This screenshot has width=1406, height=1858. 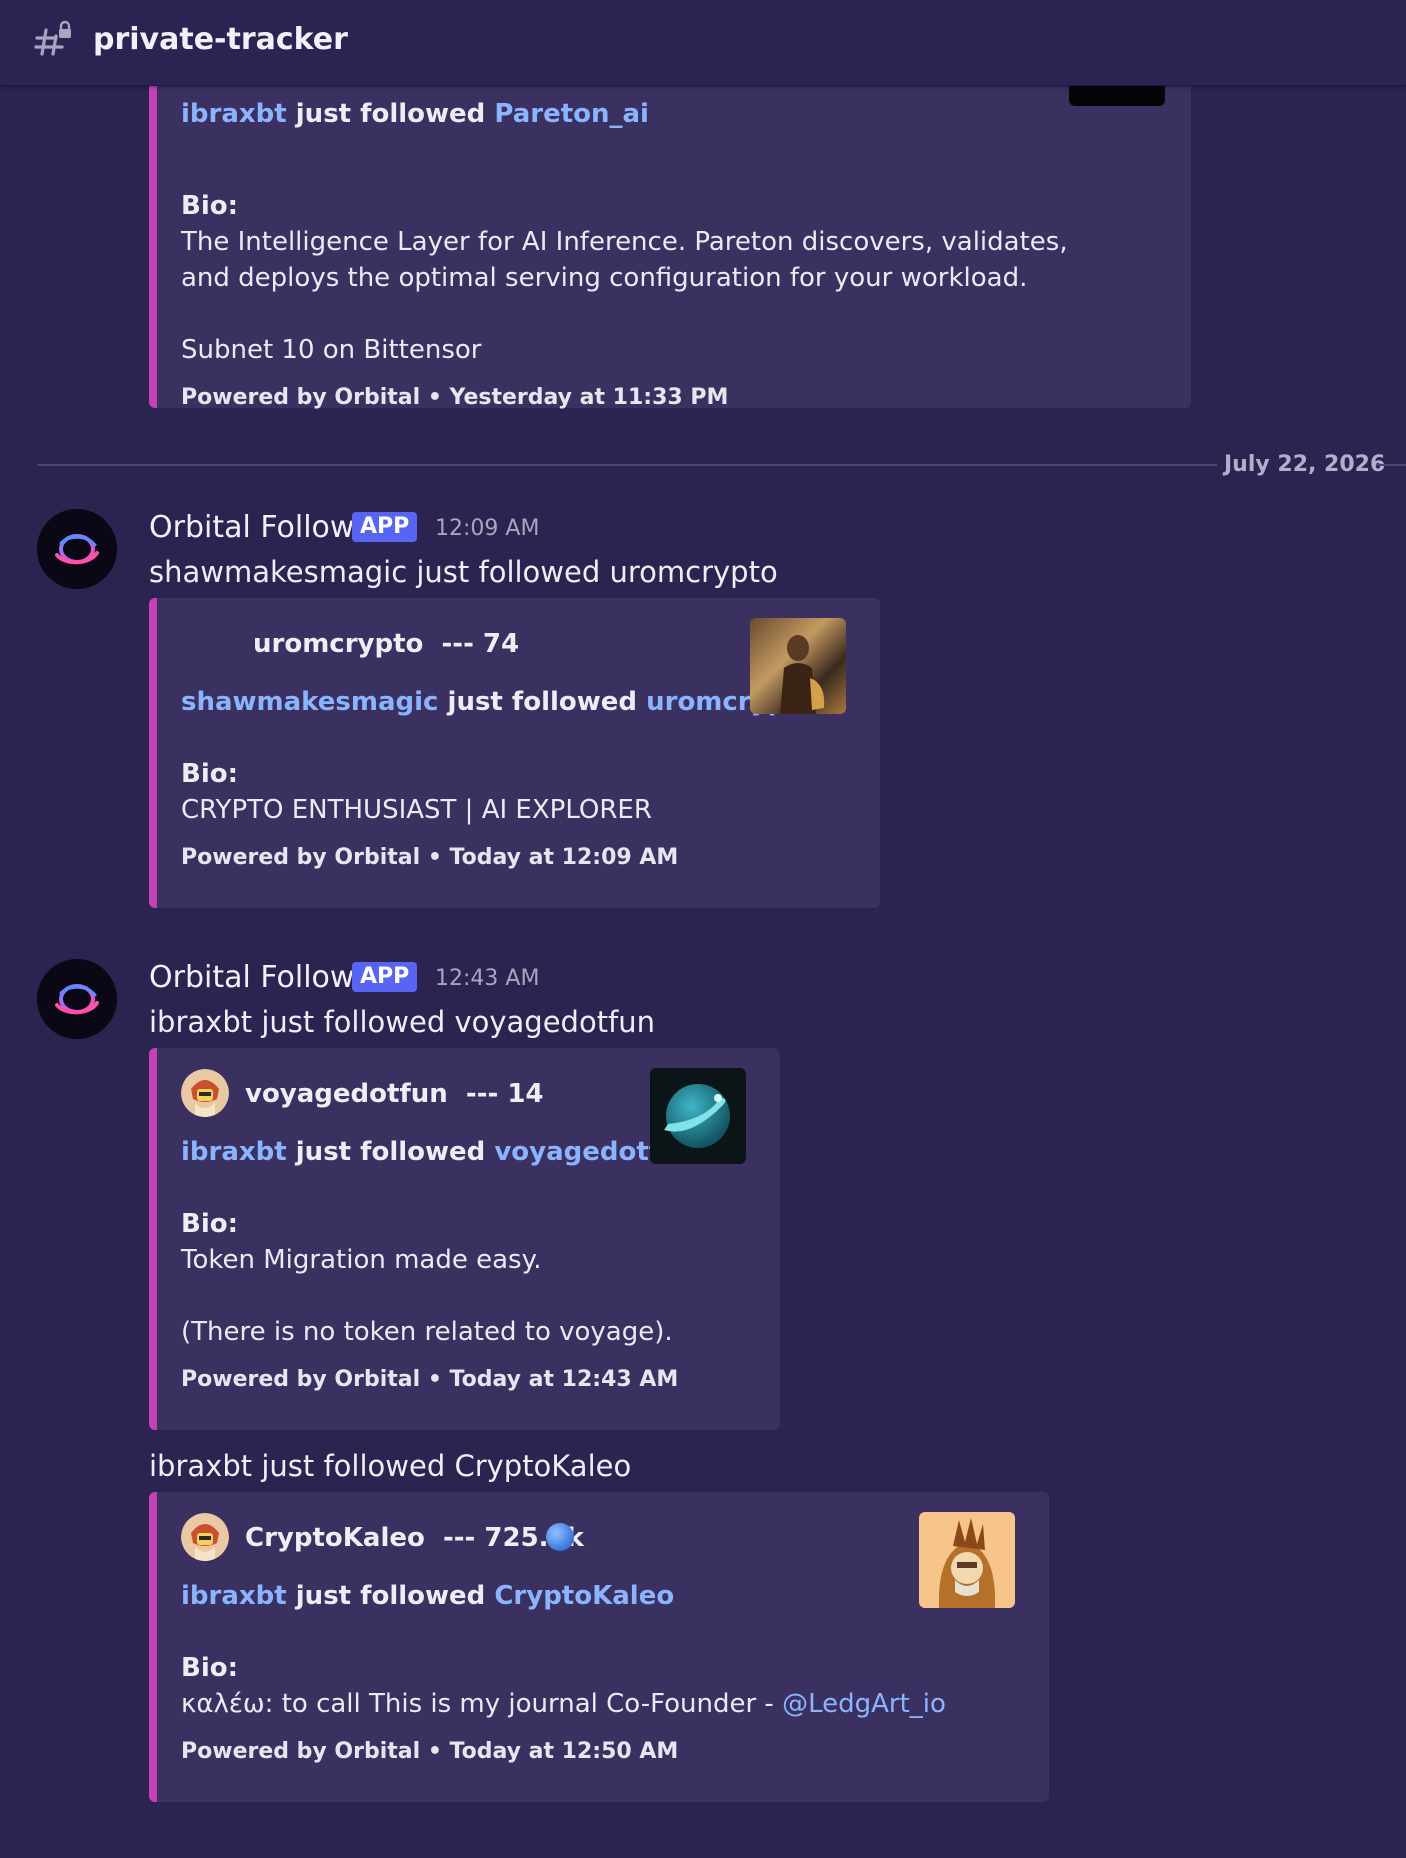 What do you see at coordinates (427, 1332) in the screenshot?
I see `bio-text: (There is no token related to voyage).` at bounding box center [427, 1332].